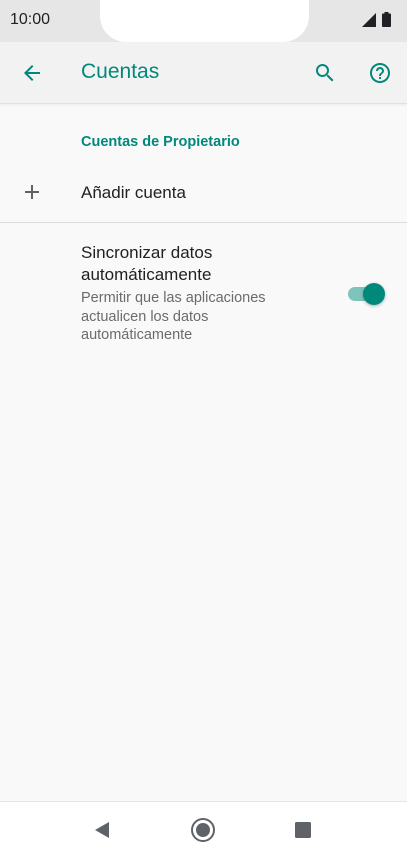 The image size is (407, 856). What do you see at coordinates (203, 192) in the screenshot?
I see `add-account-row: Añadir cuenta` at bounding box center [203, 192].